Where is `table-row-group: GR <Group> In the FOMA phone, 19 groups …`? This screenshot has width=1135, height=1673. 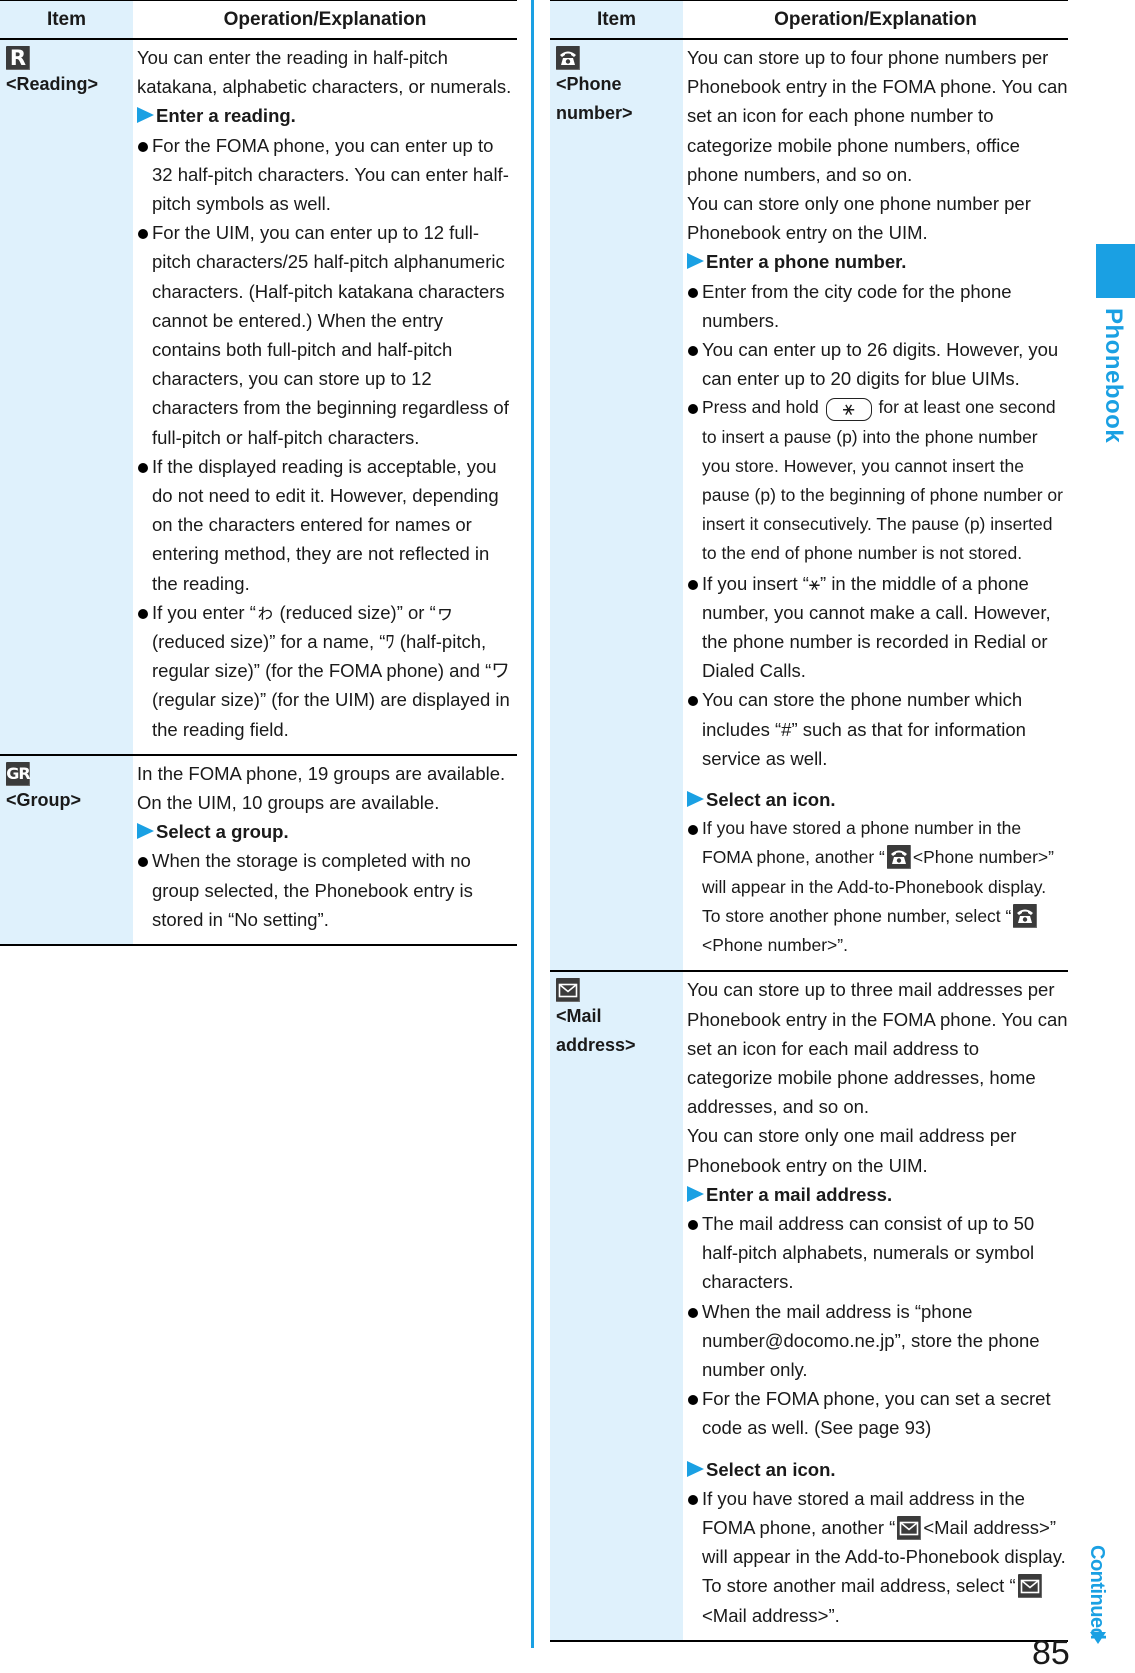 table-row-group: GR <Group> In the FOMA phone, 19 groups … is located at coordinates (258, 850).